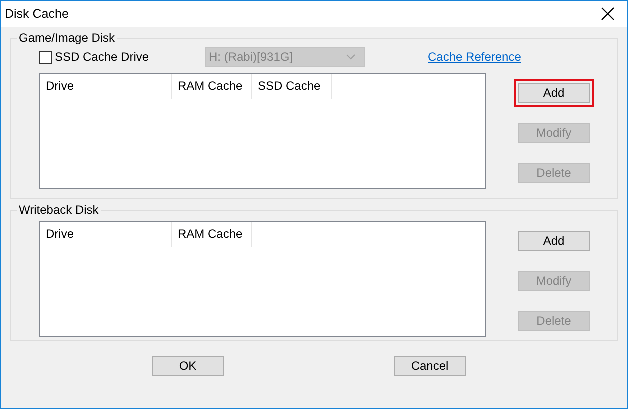  I want to click on checkbox-label: SSD Cache Drive, so click(102, 57).